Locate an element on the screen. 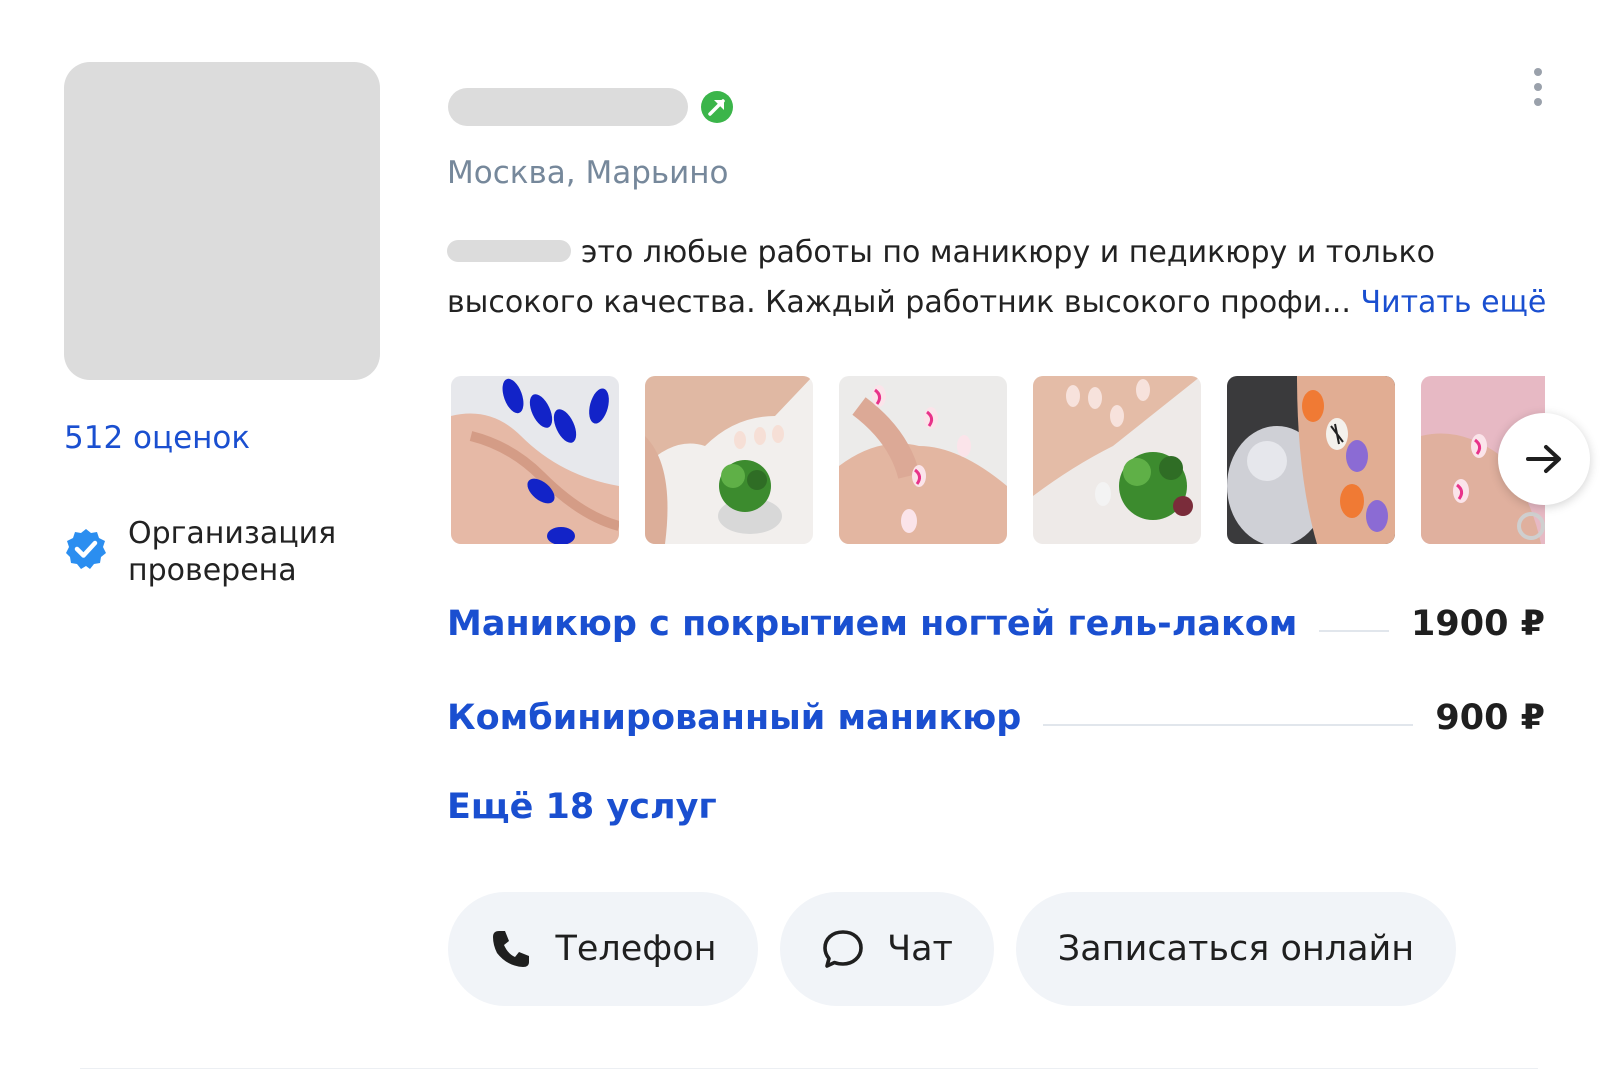 The width and height of the screenshot is (1608, 1072). photo-gallery is located at coordinates (998, 460).